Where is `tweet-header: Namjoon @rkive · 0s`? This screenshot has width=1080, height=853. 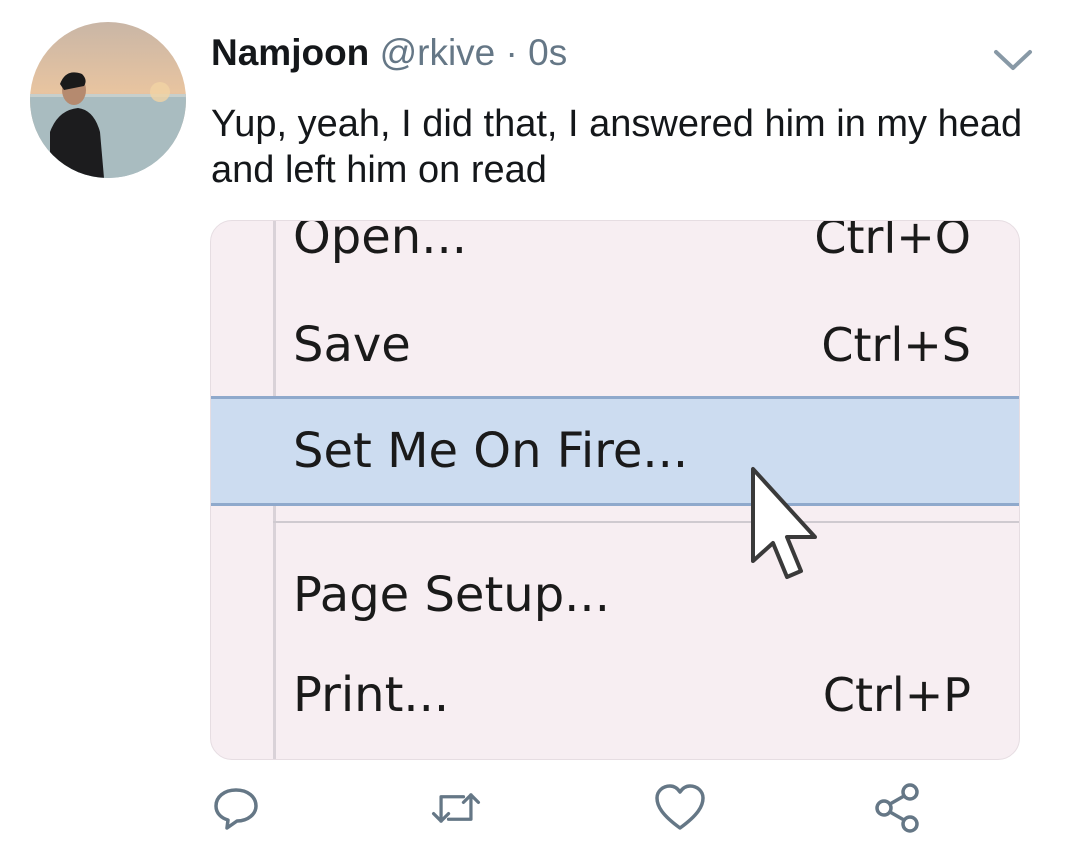 tweet-header: Namjoon @rkive · 0s is located at coordinates (389, 53).